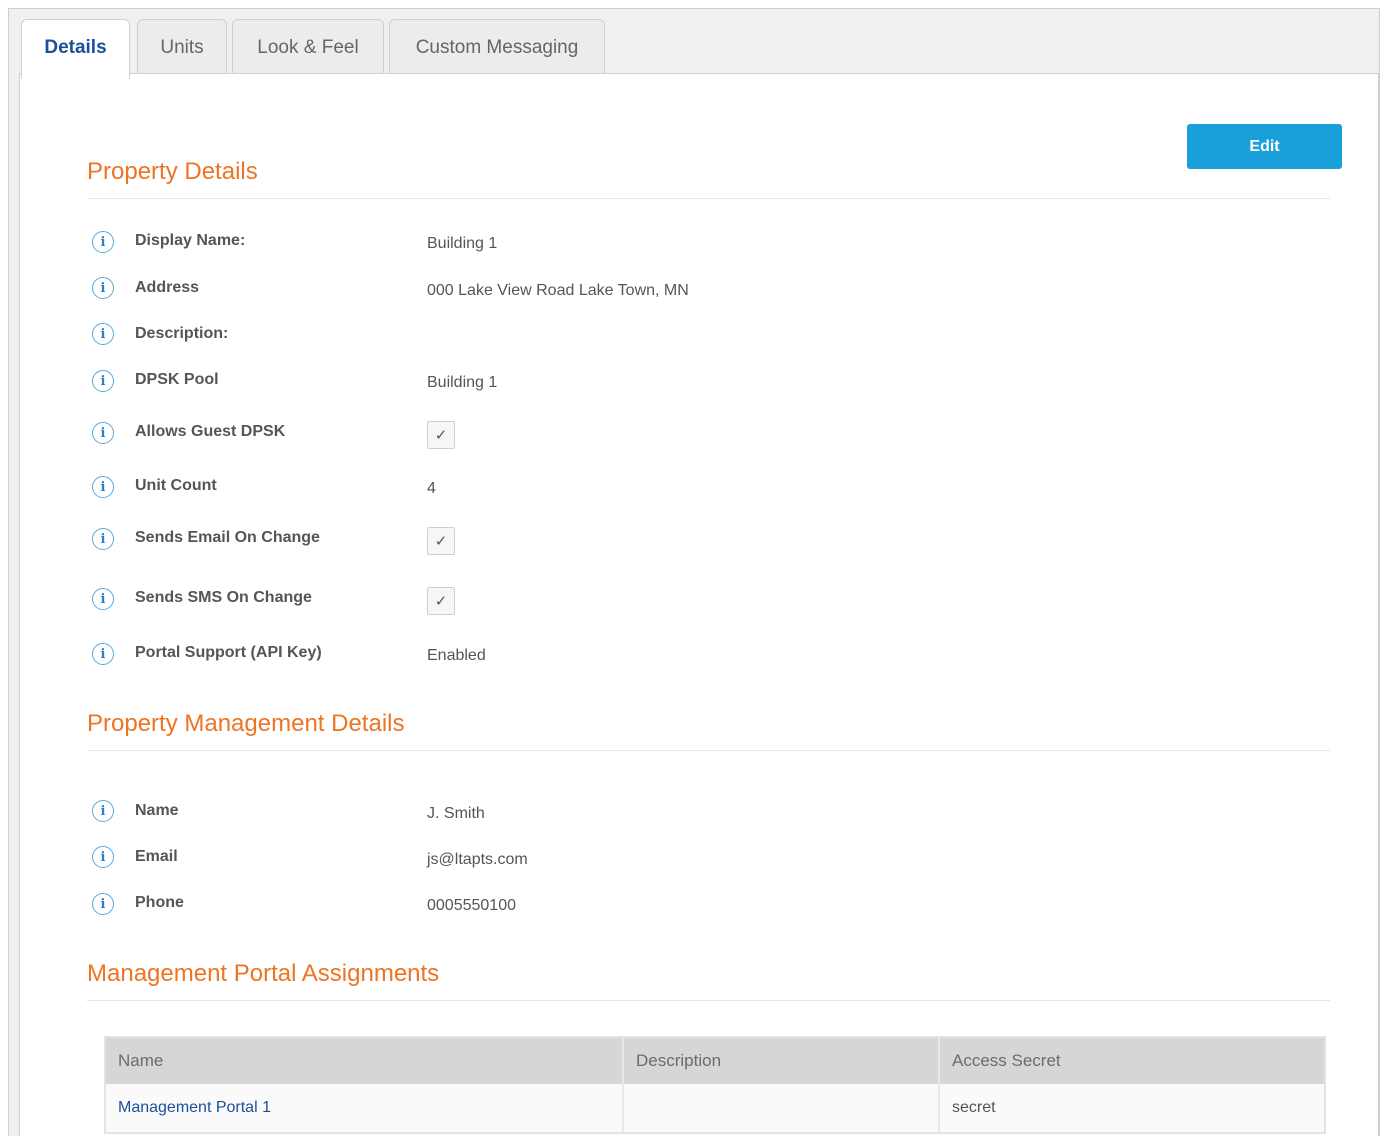 This screenshot has width=1385, height=1136. I want to click on management-details-title: Property Management Details, so click(246, 723).